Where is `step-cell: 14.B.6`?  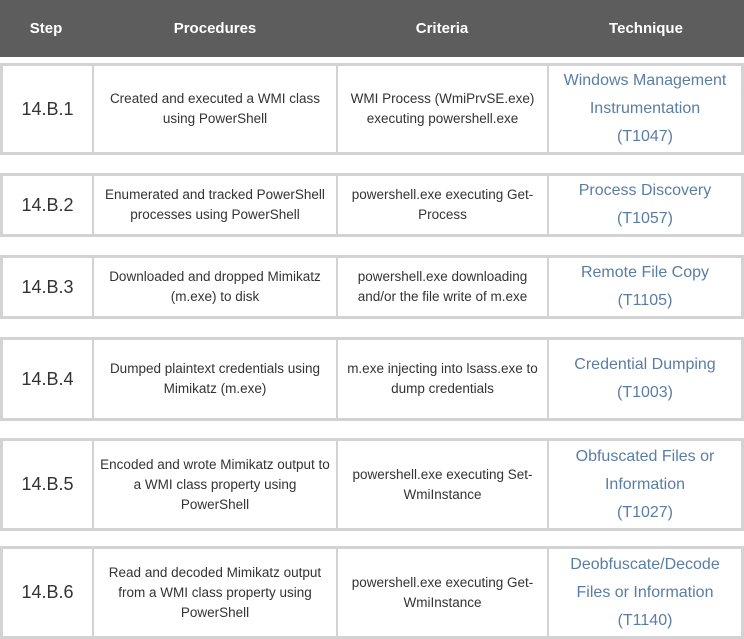 step-cell: 14.B.6 is located at coordinates (47, 592).